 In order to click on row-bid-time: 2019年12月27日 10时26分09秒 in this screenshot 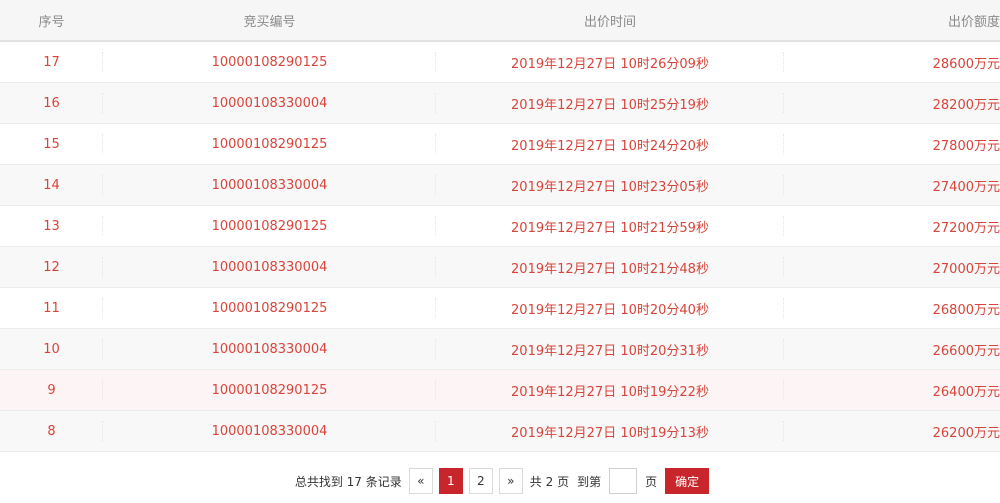, I will do `click(610, 62)`.